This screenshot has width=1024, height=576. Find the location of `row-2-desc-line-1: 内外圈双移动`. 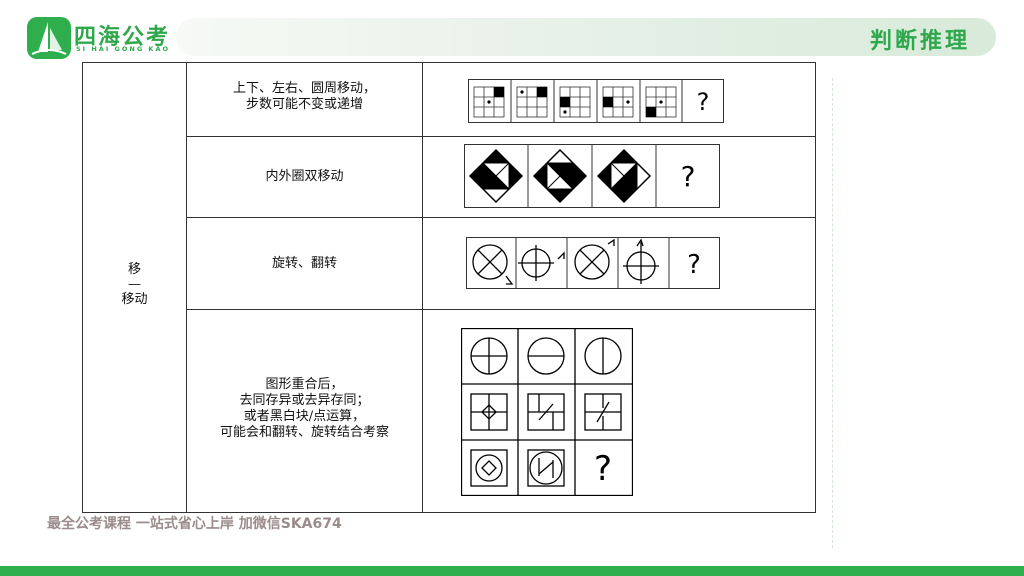

row-2-desc-line-1: 内外圈双移动 is located at coordinates (304, 176).